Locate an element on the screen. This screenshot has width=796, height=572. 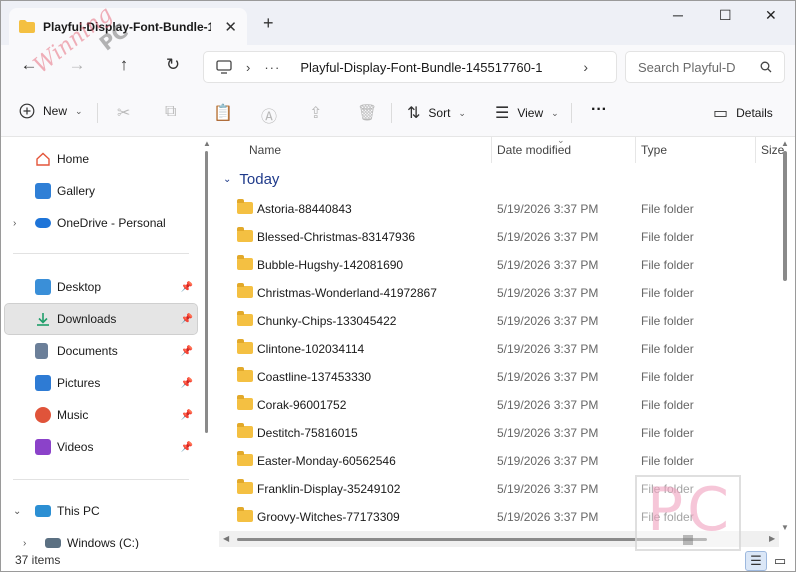
sidebar-item-this-pc: ⌄ This PC is located at coordinates (101, 511).